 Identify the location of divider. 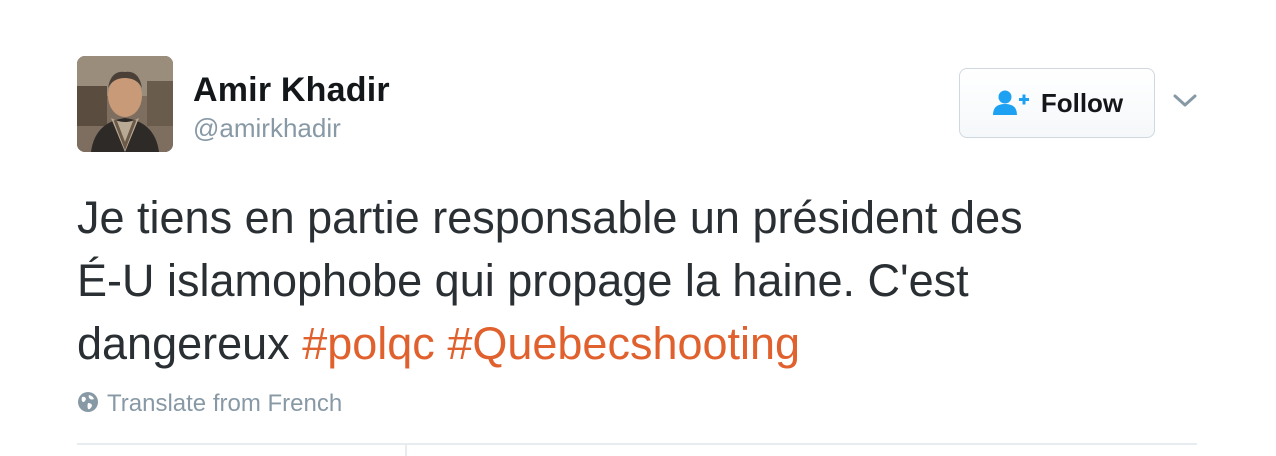
(637, 444).